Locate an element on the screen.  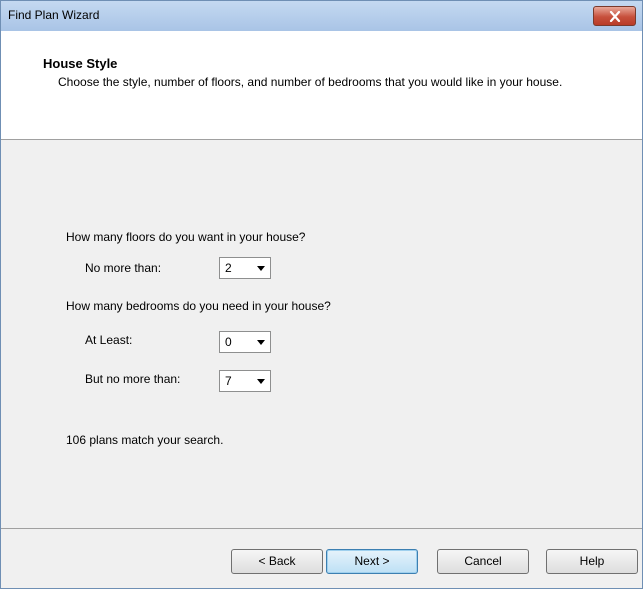
close-button is located at coordinates (614, 16).